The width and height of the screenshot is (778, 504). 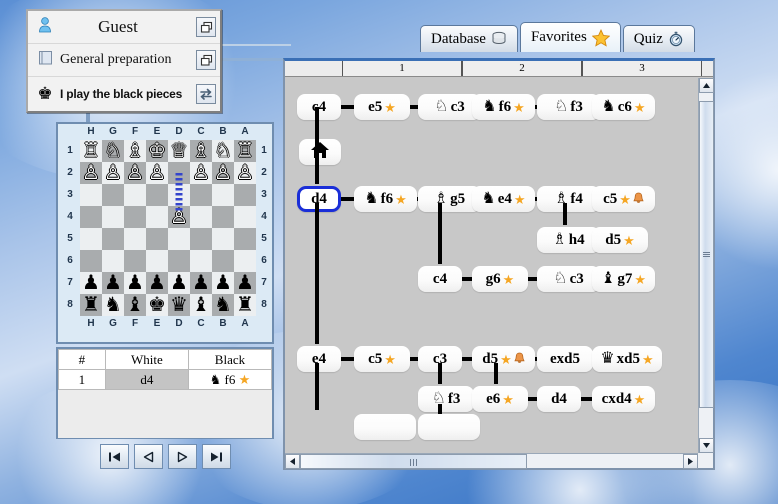 I want to click on scroll-down-button, so click(x=706, y=445).